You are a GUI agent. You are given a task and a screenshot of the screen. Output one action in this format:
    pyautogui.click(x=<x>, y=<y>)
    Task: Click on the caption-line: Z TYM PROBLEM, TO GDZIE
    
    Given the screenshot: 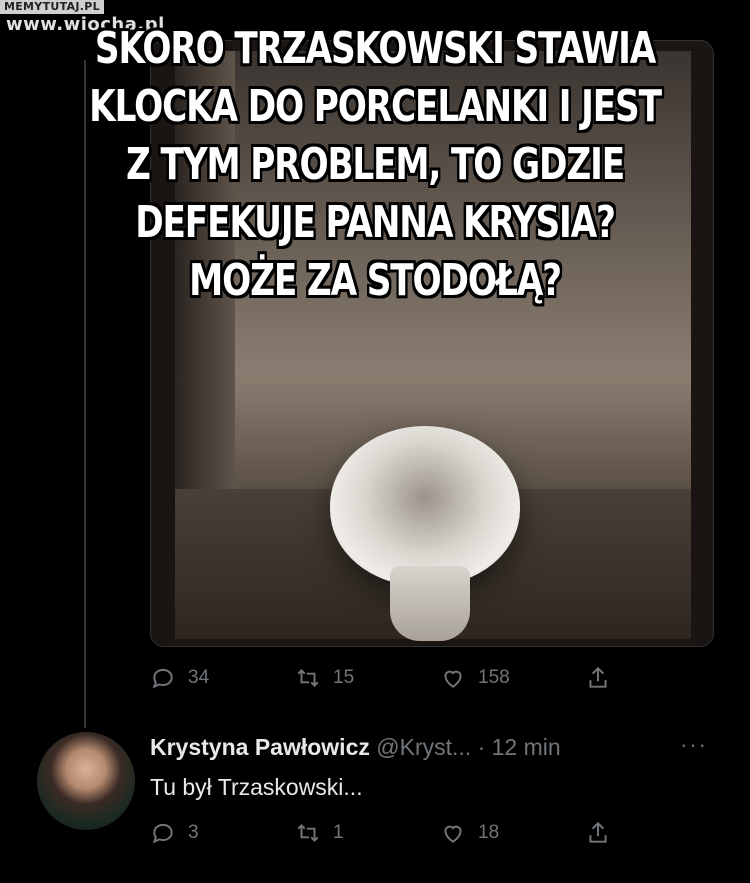 What is the action you would take?
    pyautogui.click(x=375, y=164)
    